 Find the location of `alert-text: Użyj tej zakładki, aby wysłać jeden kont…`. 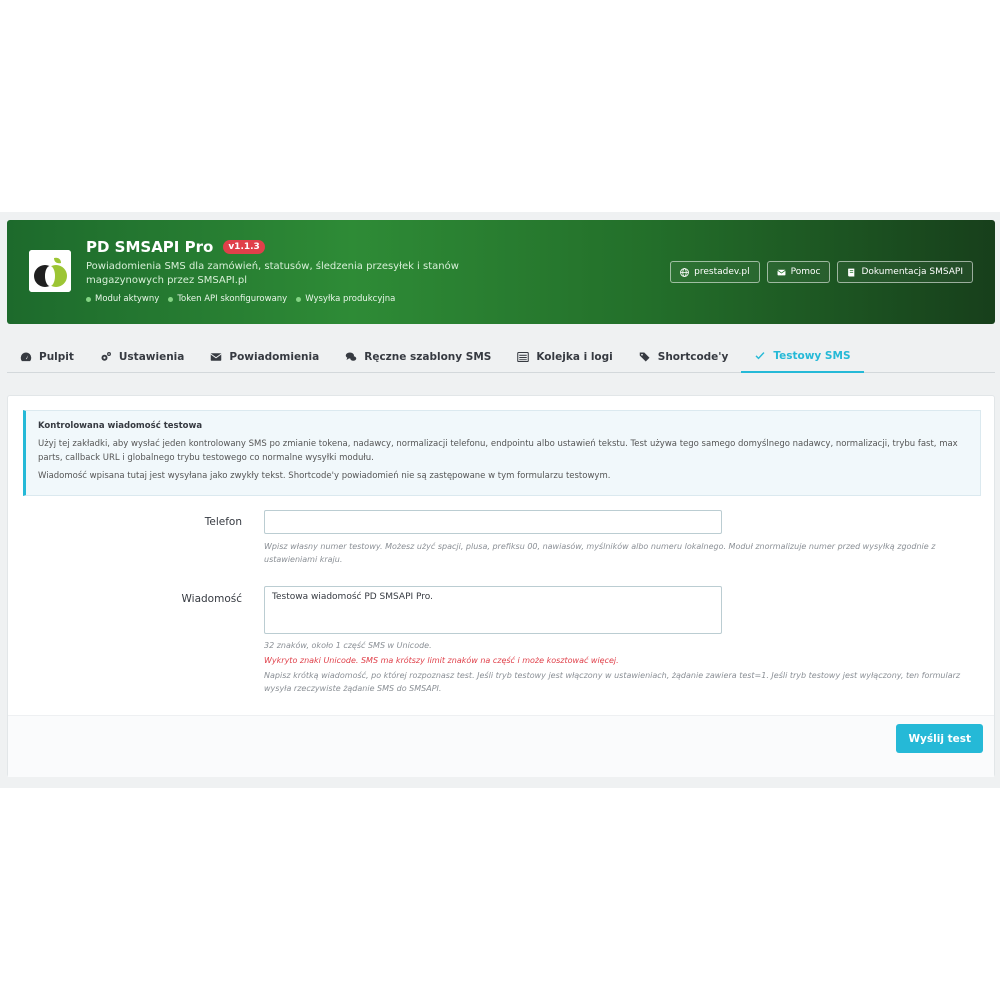

alert-text: Użyj tej zakładki, aby wysłać jeden kont… is located at coordinates (498, 451).